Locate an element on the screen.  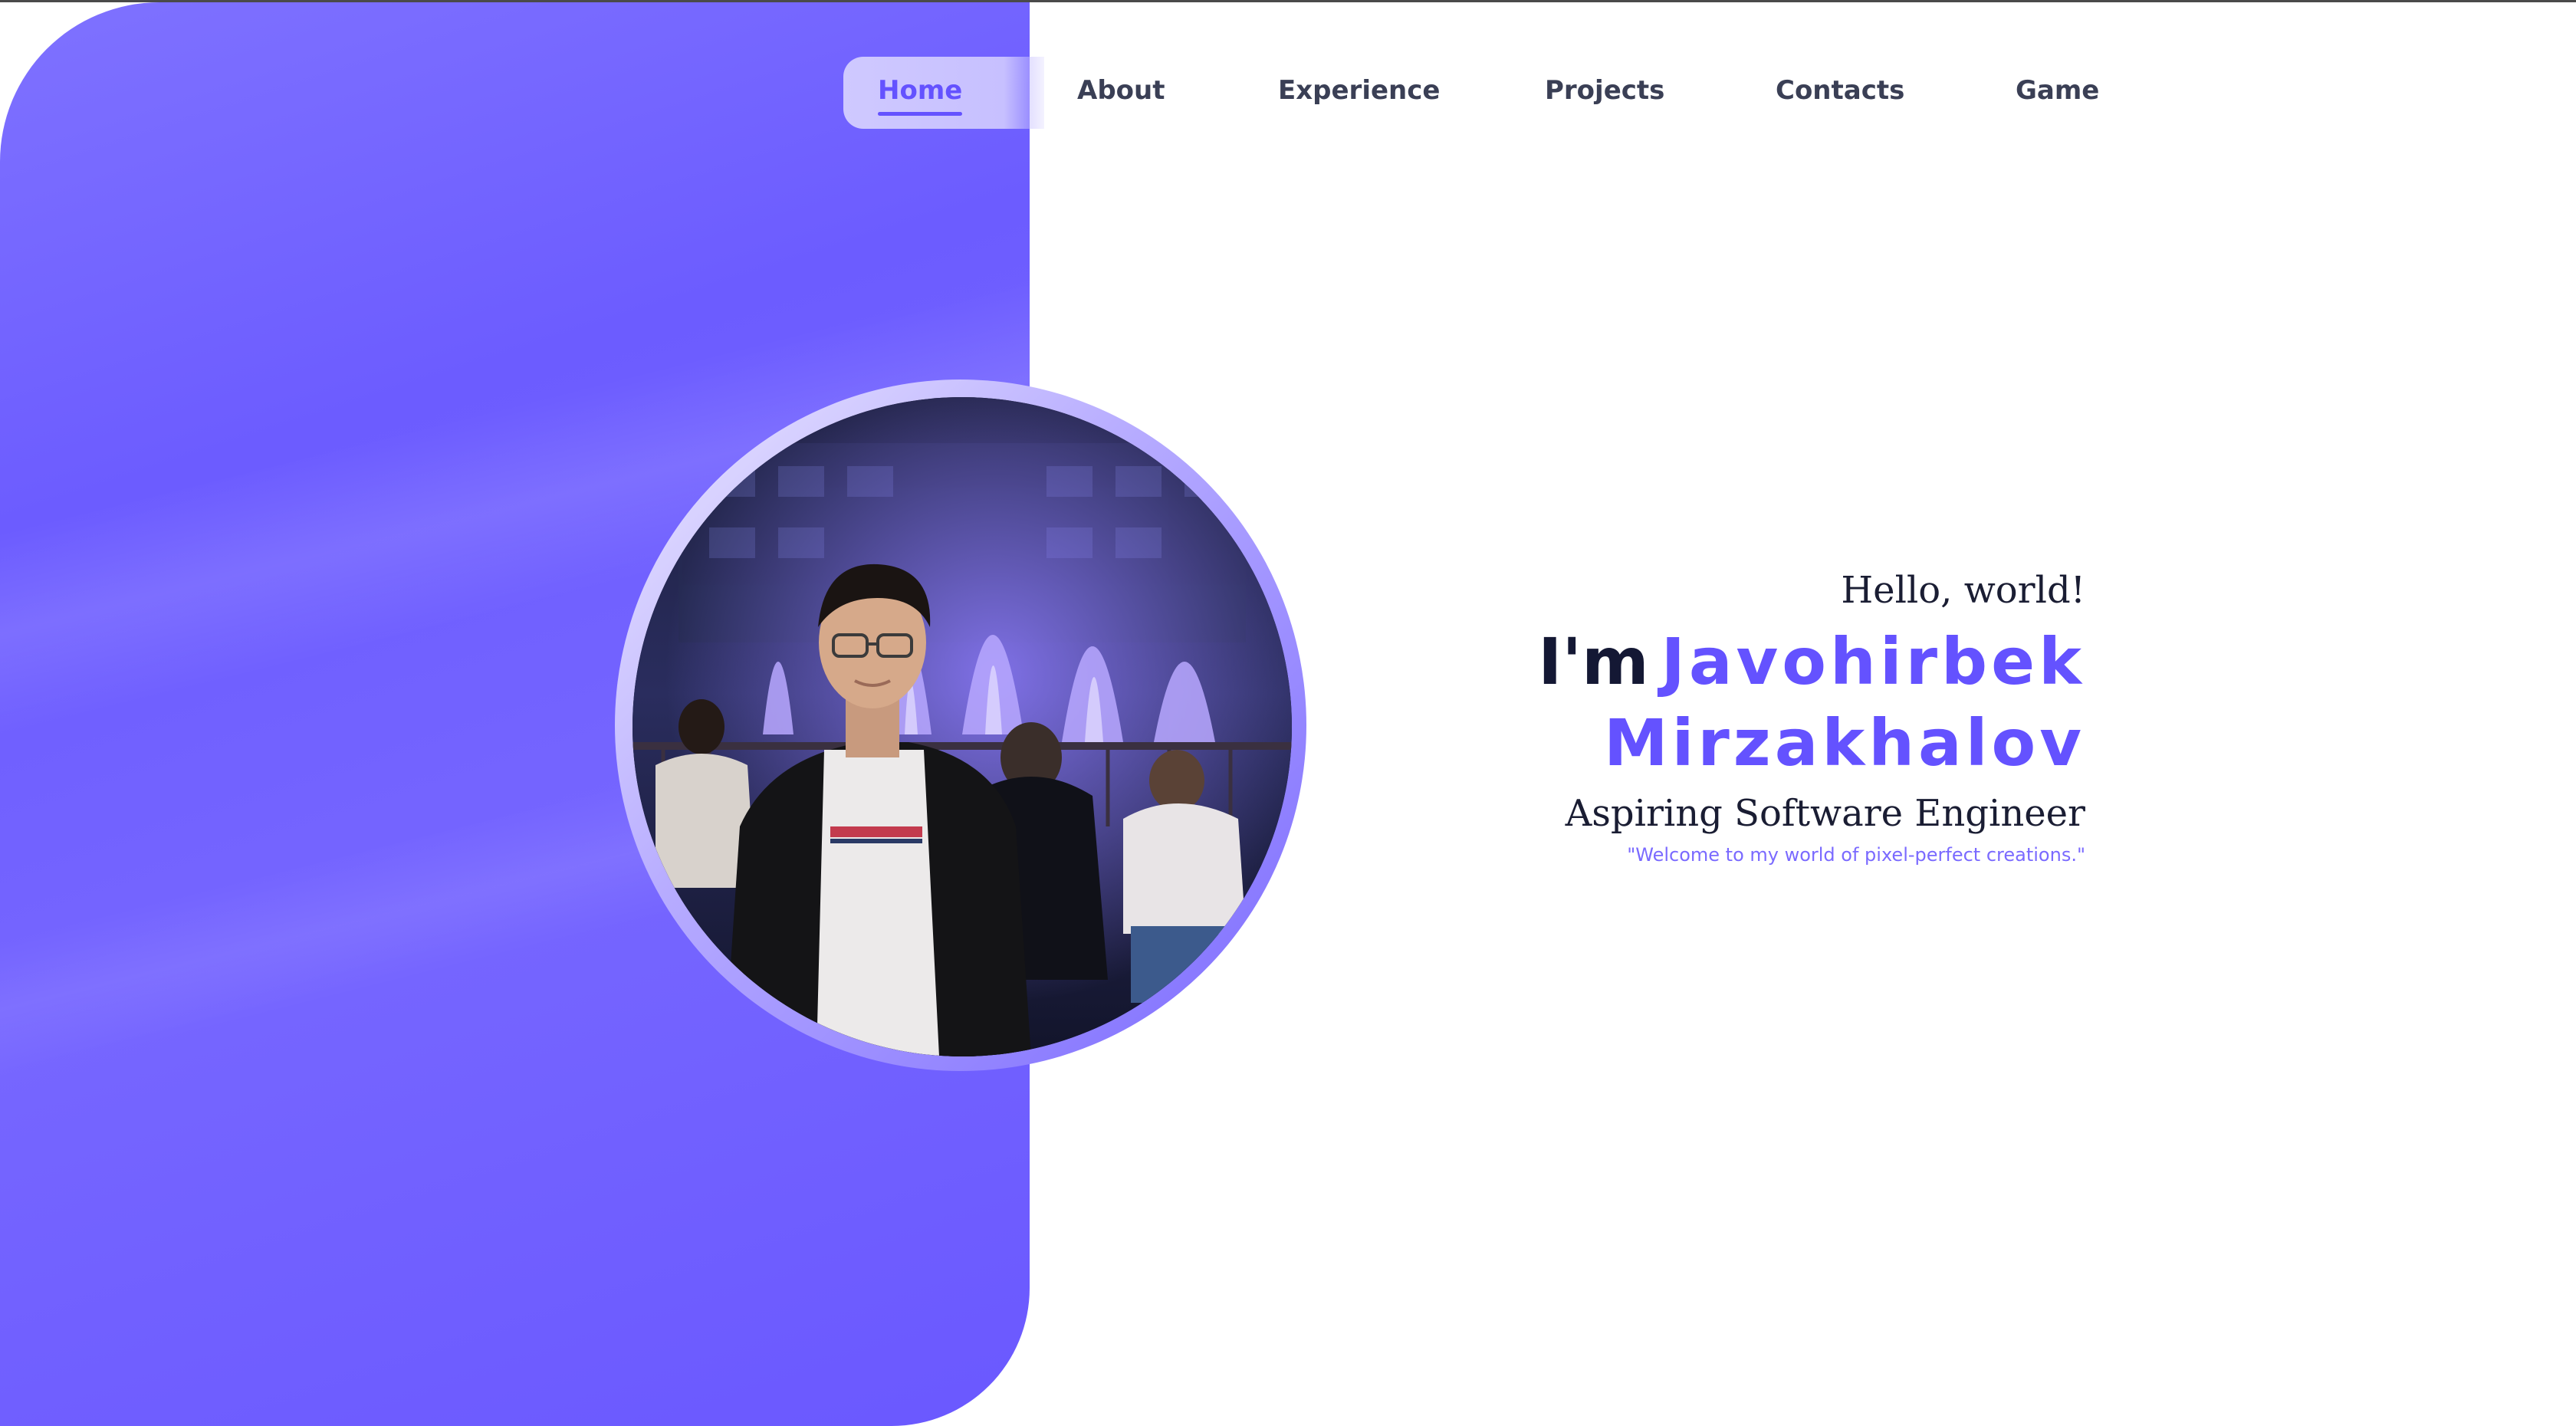
nav-active-underline is located at coordinates (920, 114).